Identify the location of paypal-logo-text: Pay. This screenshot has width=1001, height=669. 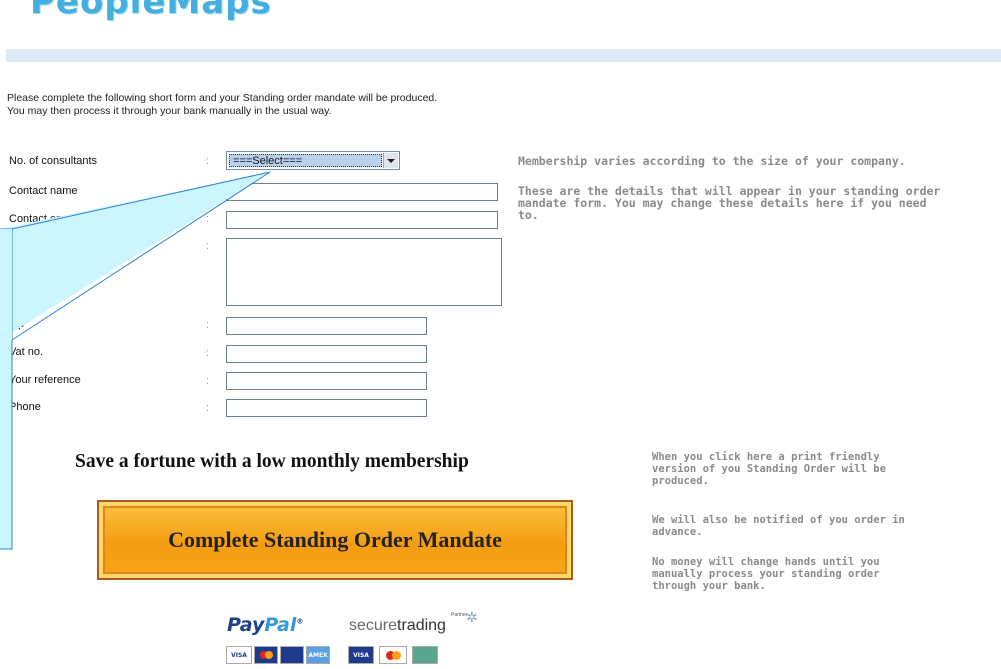
(246, 625).